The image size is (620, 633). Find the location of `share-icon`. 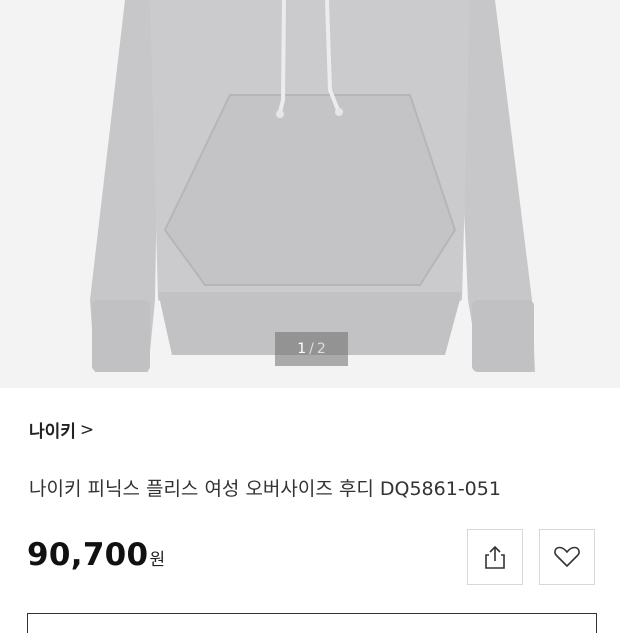

share-icon is located at coordinates (495, 557).